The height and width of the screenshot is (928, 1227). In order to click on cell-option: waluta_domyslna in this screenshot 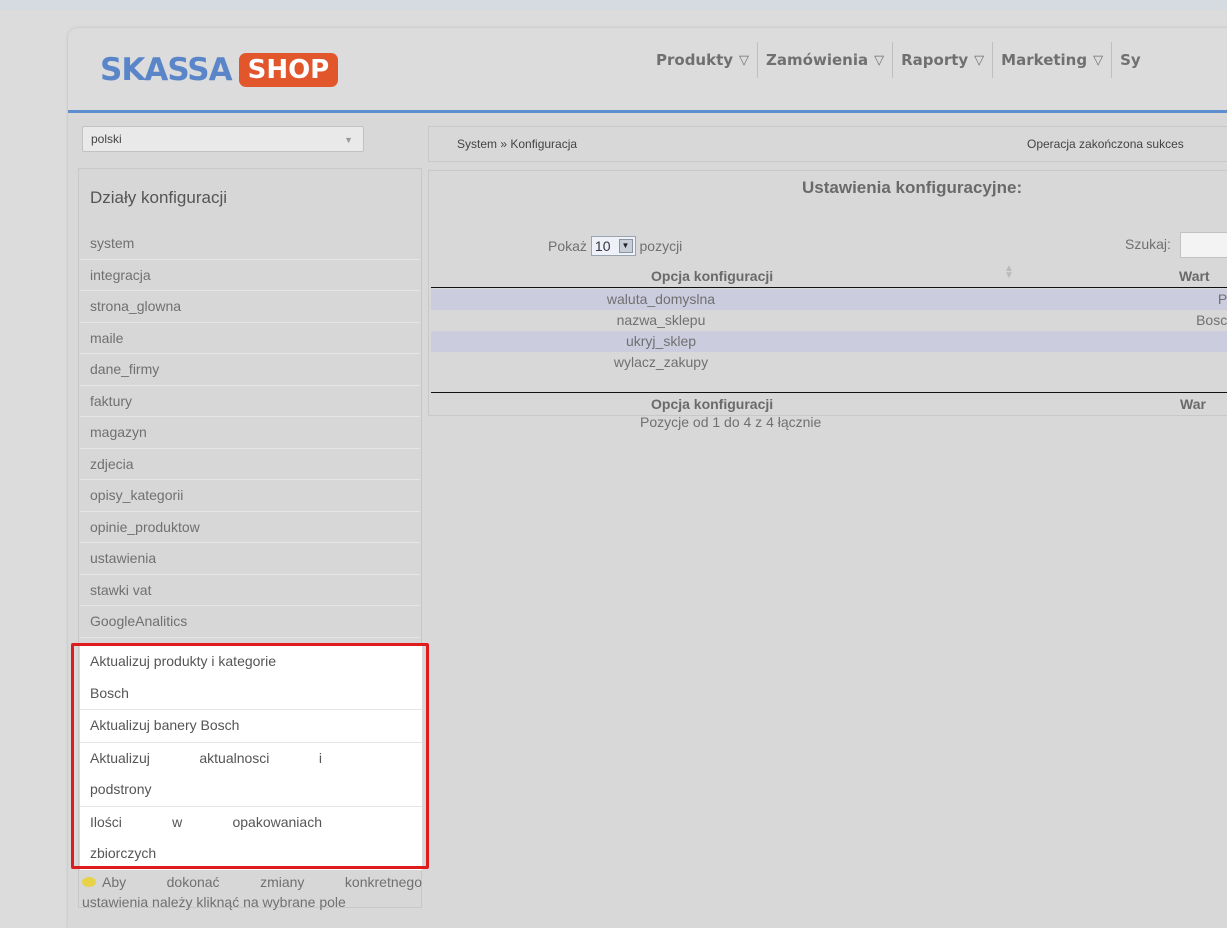, I will do `click(661, 299)`.